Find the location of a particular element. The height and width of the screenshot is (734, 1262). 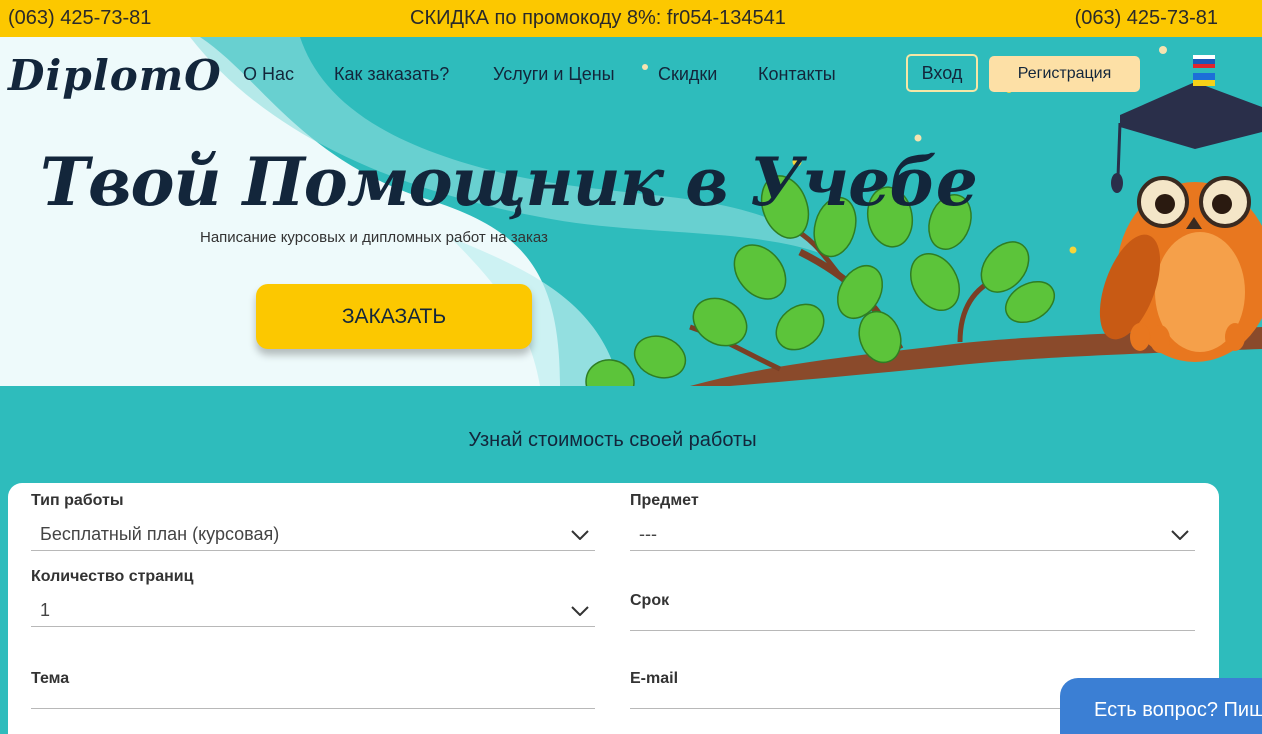

order-button: ЗАКАЗАТЬ is located at coordinates (394, 316).